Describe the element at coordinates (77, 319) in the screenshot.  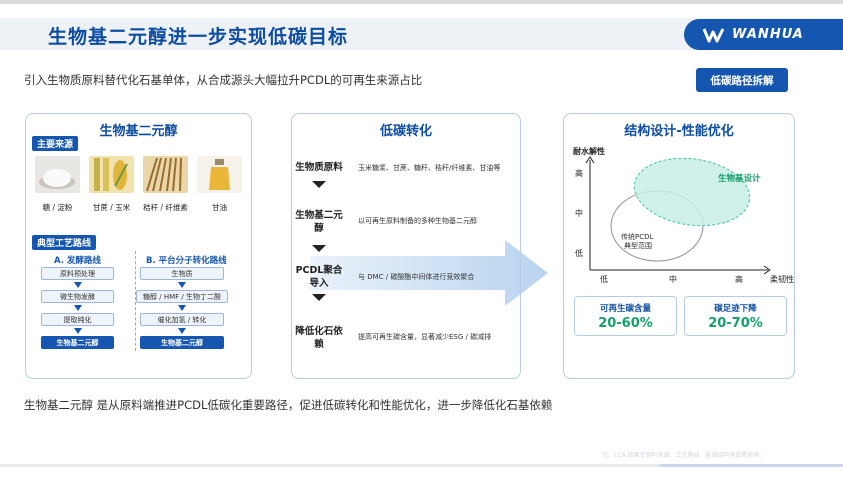
I see `route-a-step: 提取纯化` at that location.